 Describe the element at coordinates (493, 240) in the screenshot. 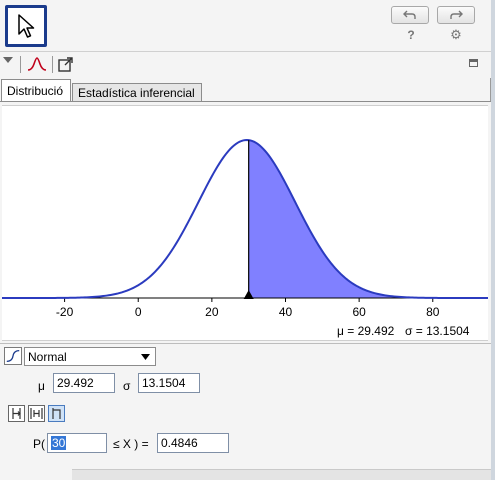

I see `window-edge` at that location.